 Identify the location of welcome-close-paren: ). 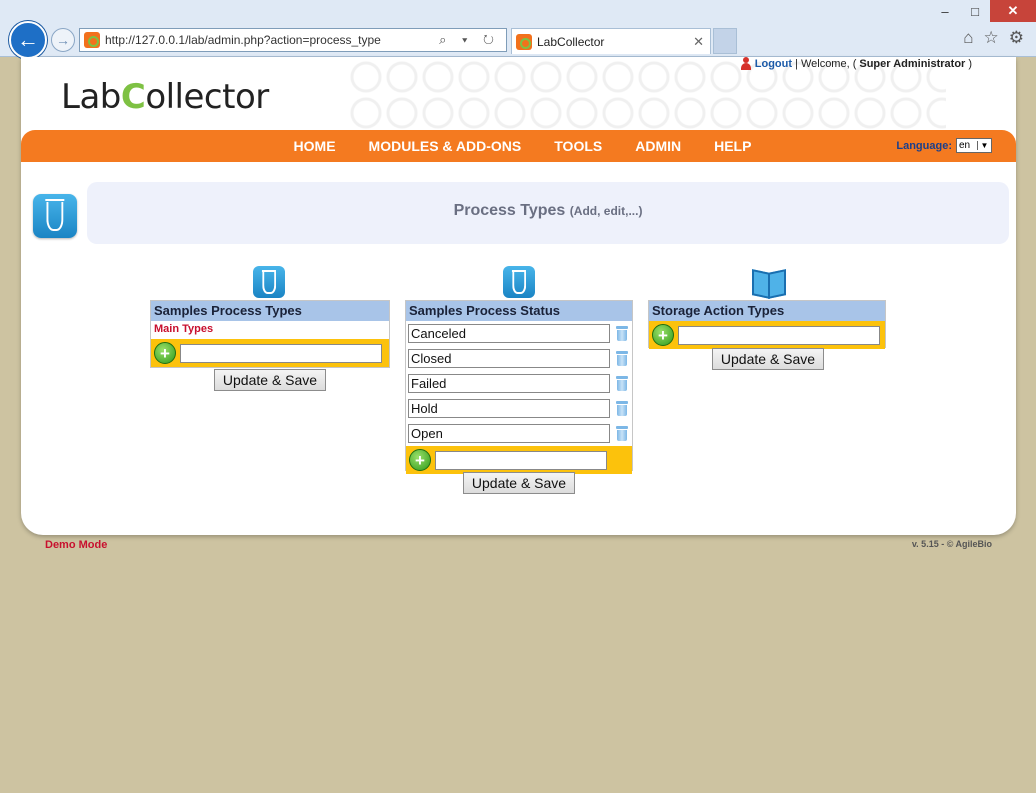
(970, 64).